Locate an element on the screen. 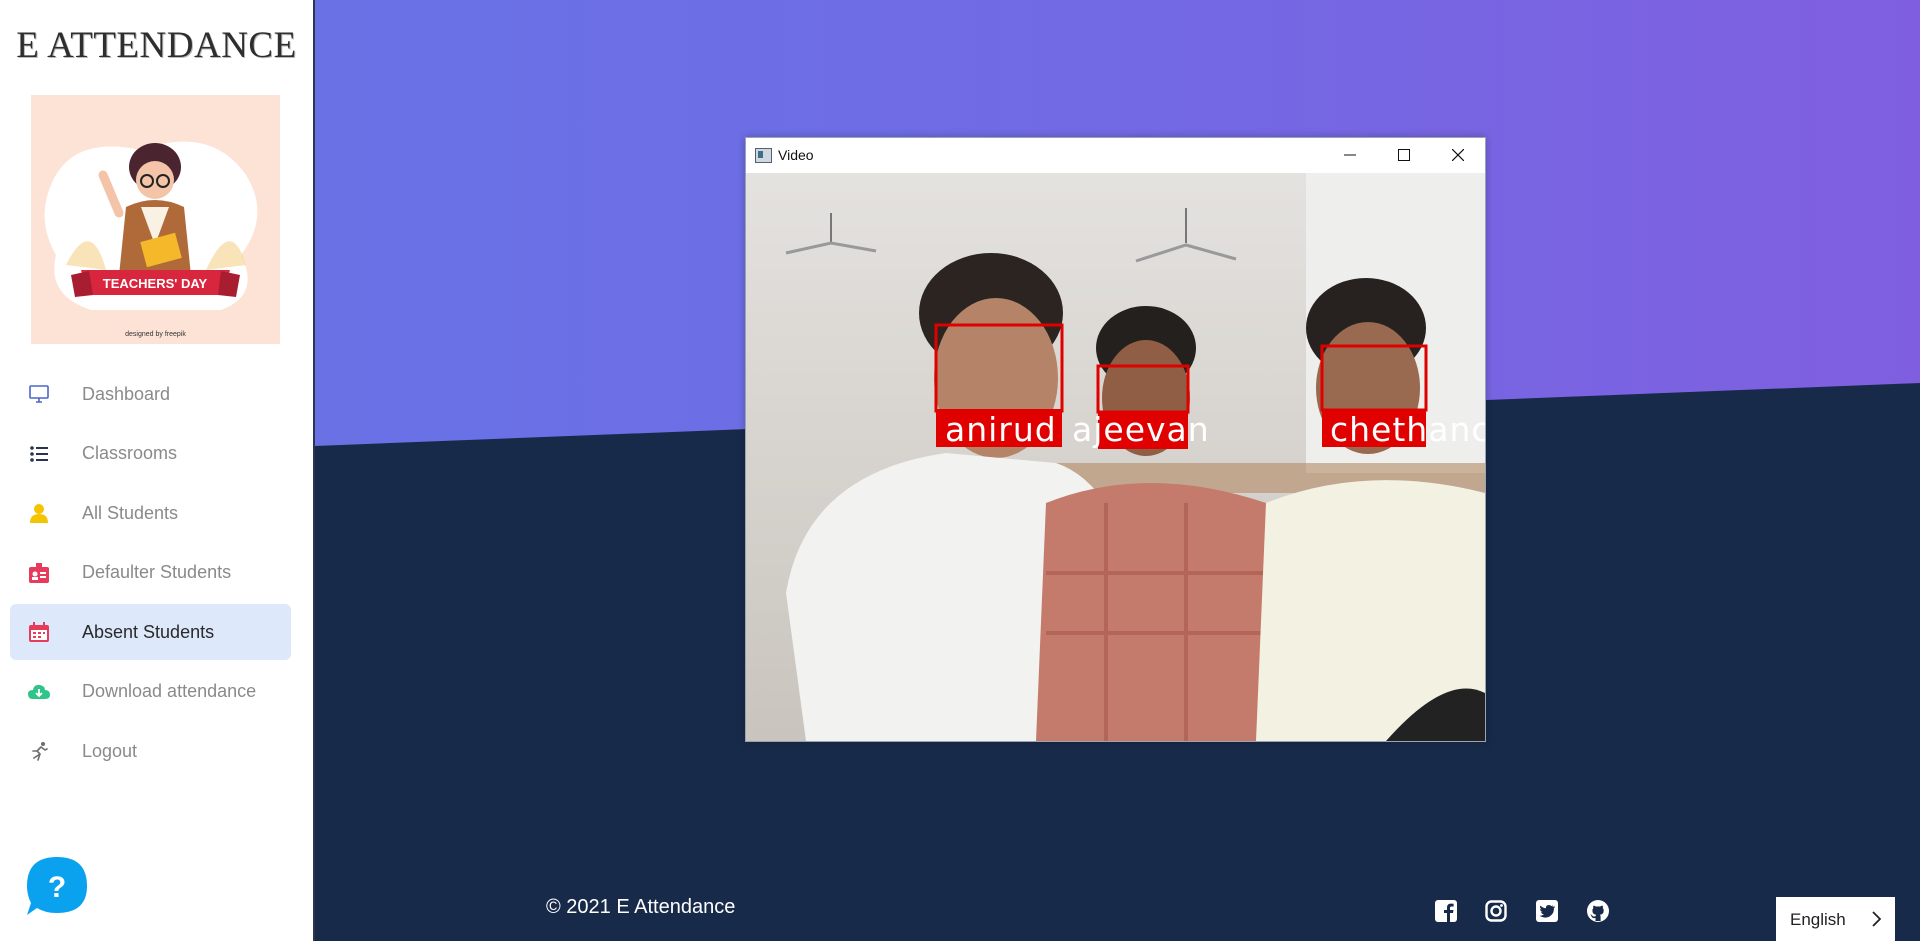  instagram-link is located at coordinates (1496, 911).